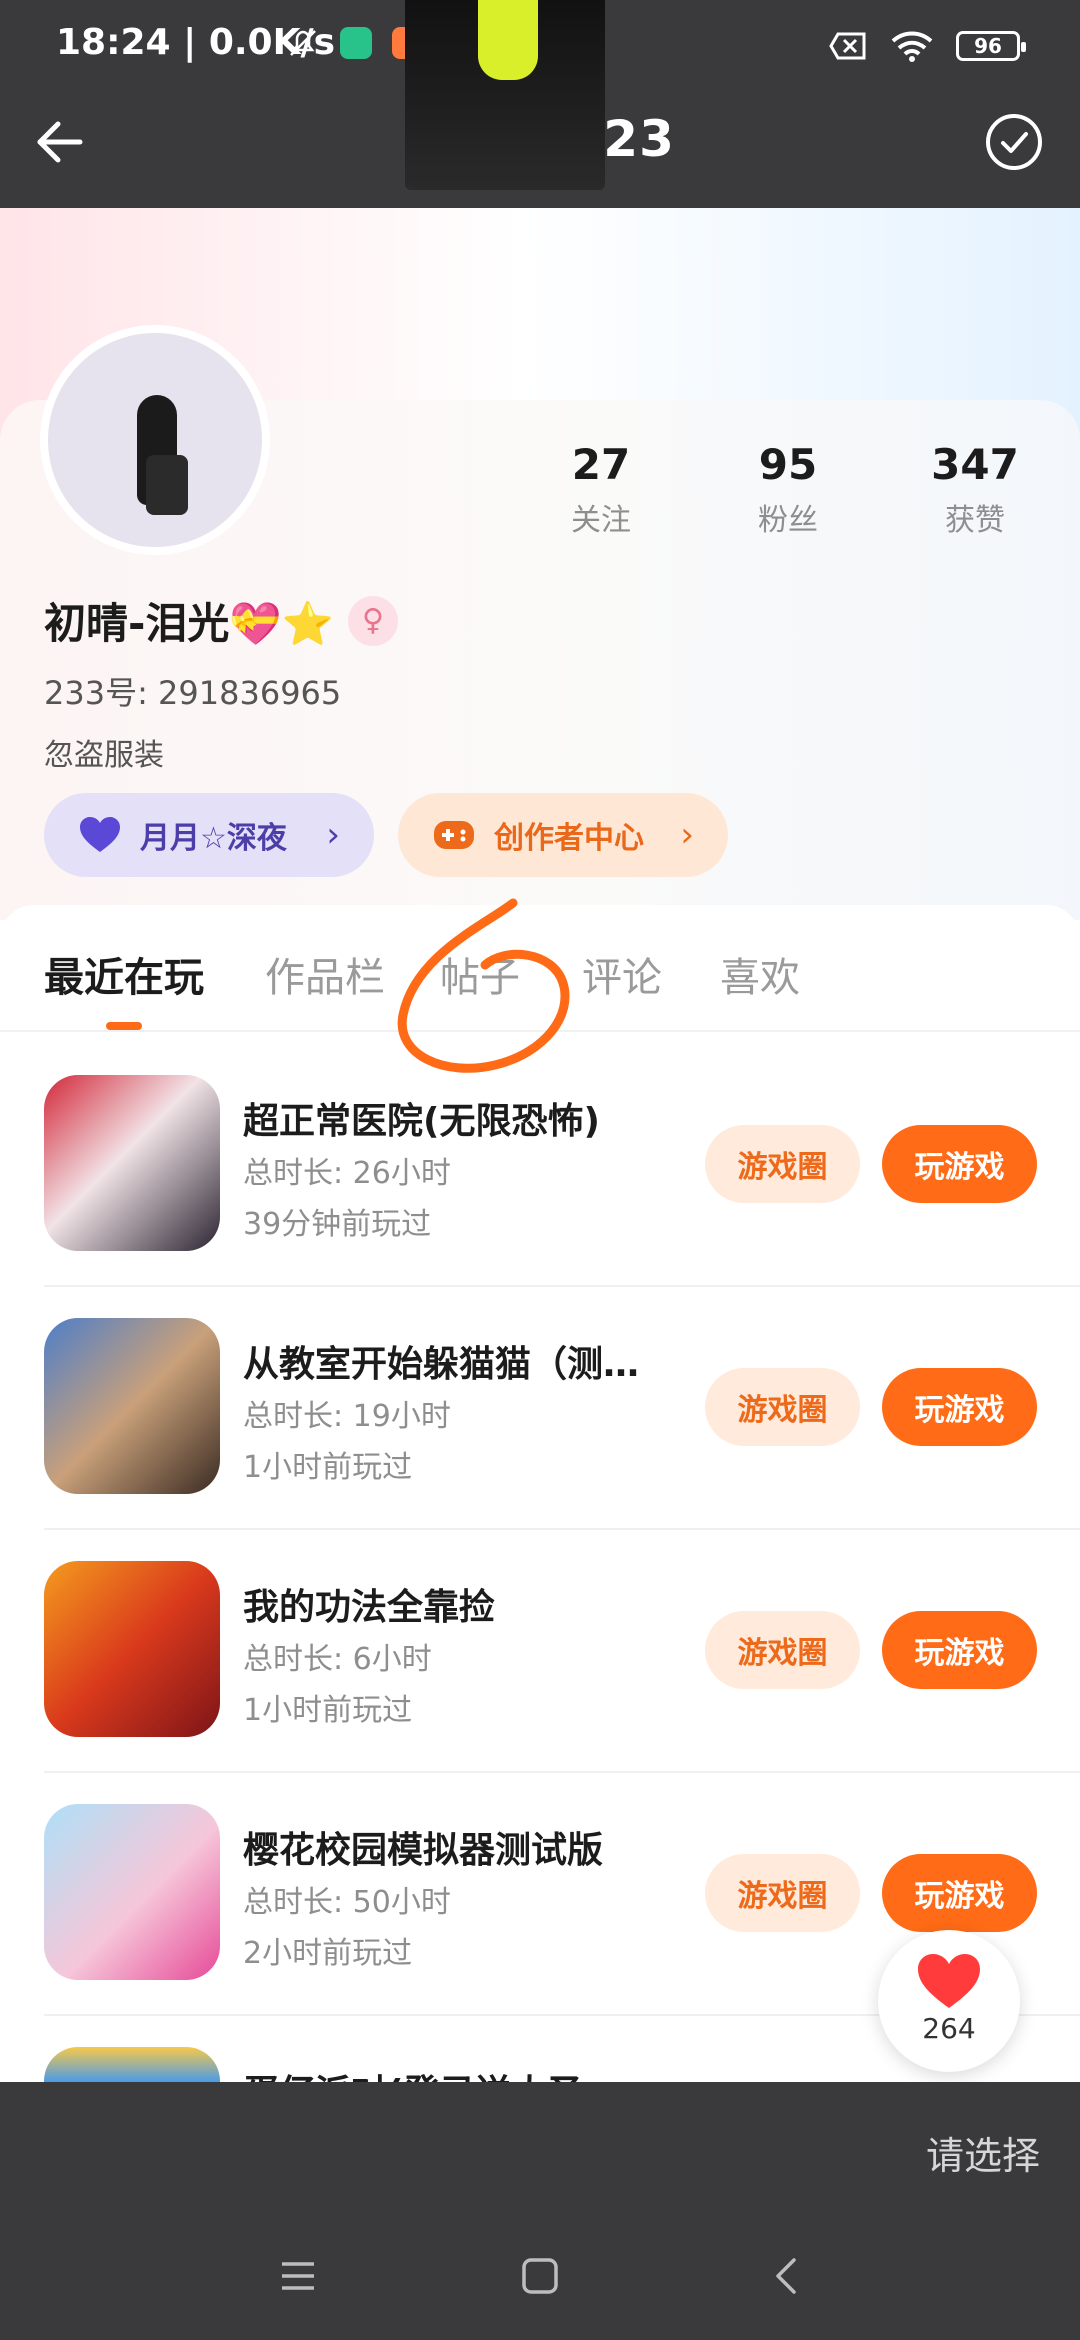 This screenshot has width=1080, height=2340. Describe the element at coordinates (949, 1981) in the screenshot. I see `heart-icon` at that location.